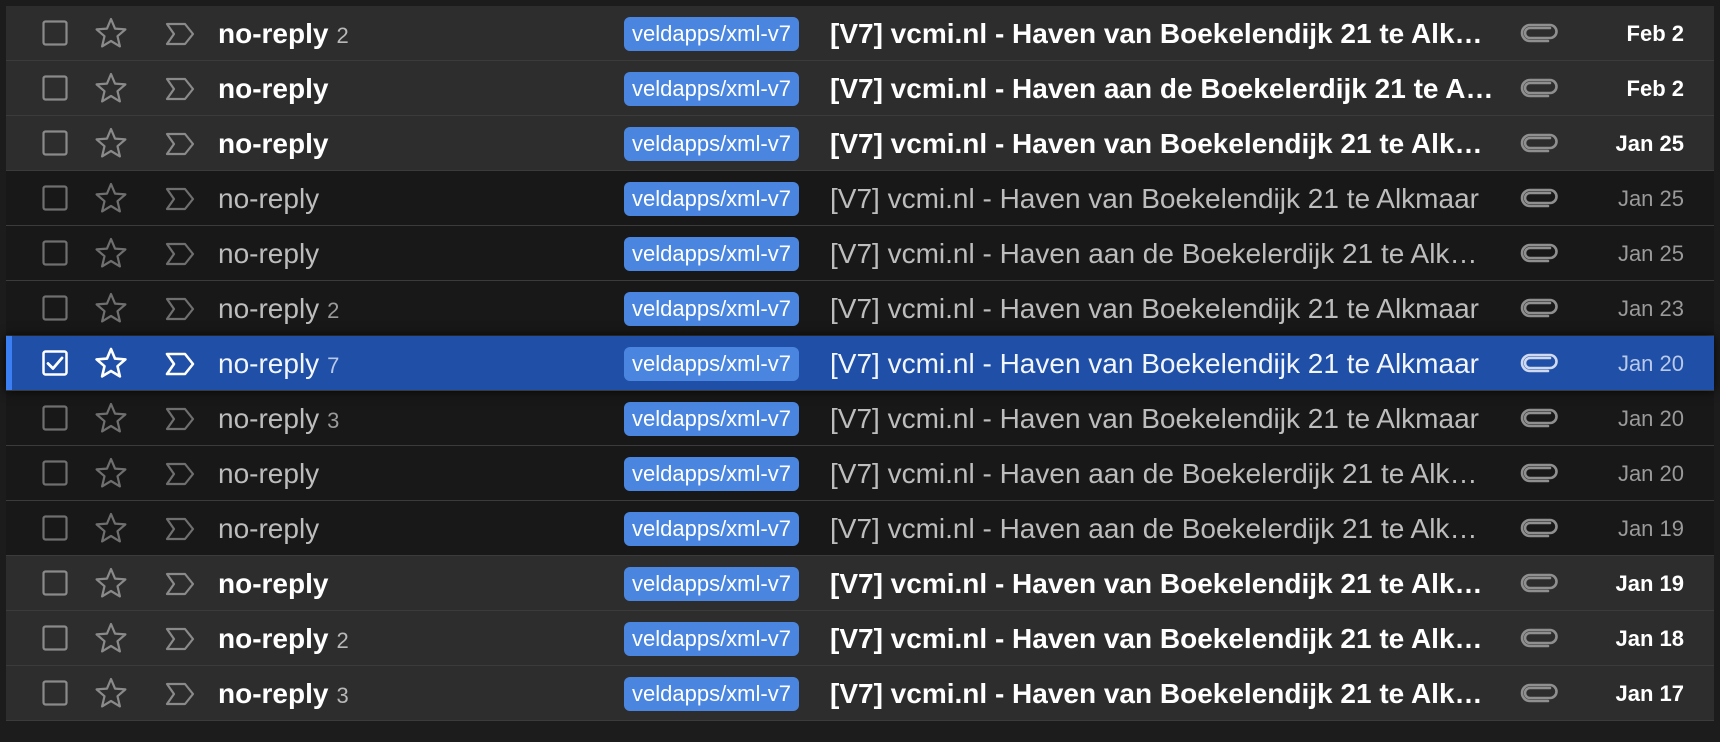 This screenshot has height=742, width=1720. What do you see at coordinates (278, 418) in the screenshot?
I see `sender-name: no-reply 3` at bounding box center [278, 418].